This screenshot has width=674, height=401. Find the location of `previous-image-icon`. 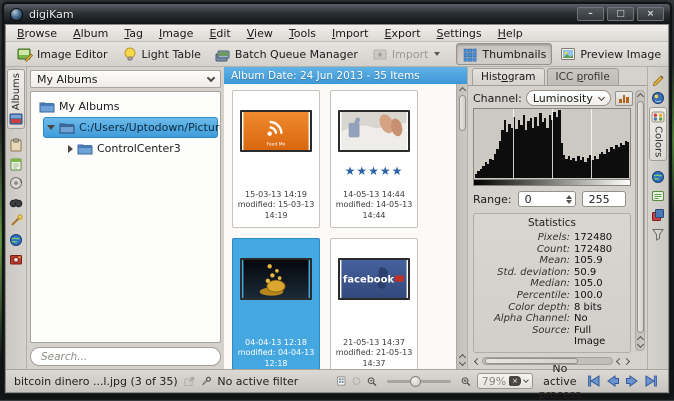

previous-image-icon is located at coordinates (613, 381).